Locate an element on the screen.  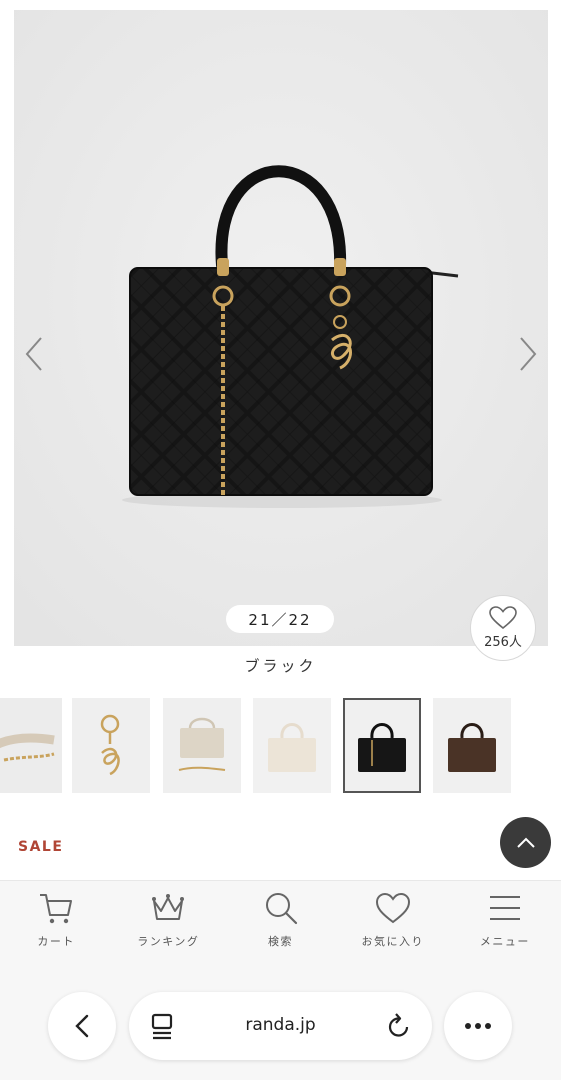
tab-cart: カート is located at coordinates (56, 925).